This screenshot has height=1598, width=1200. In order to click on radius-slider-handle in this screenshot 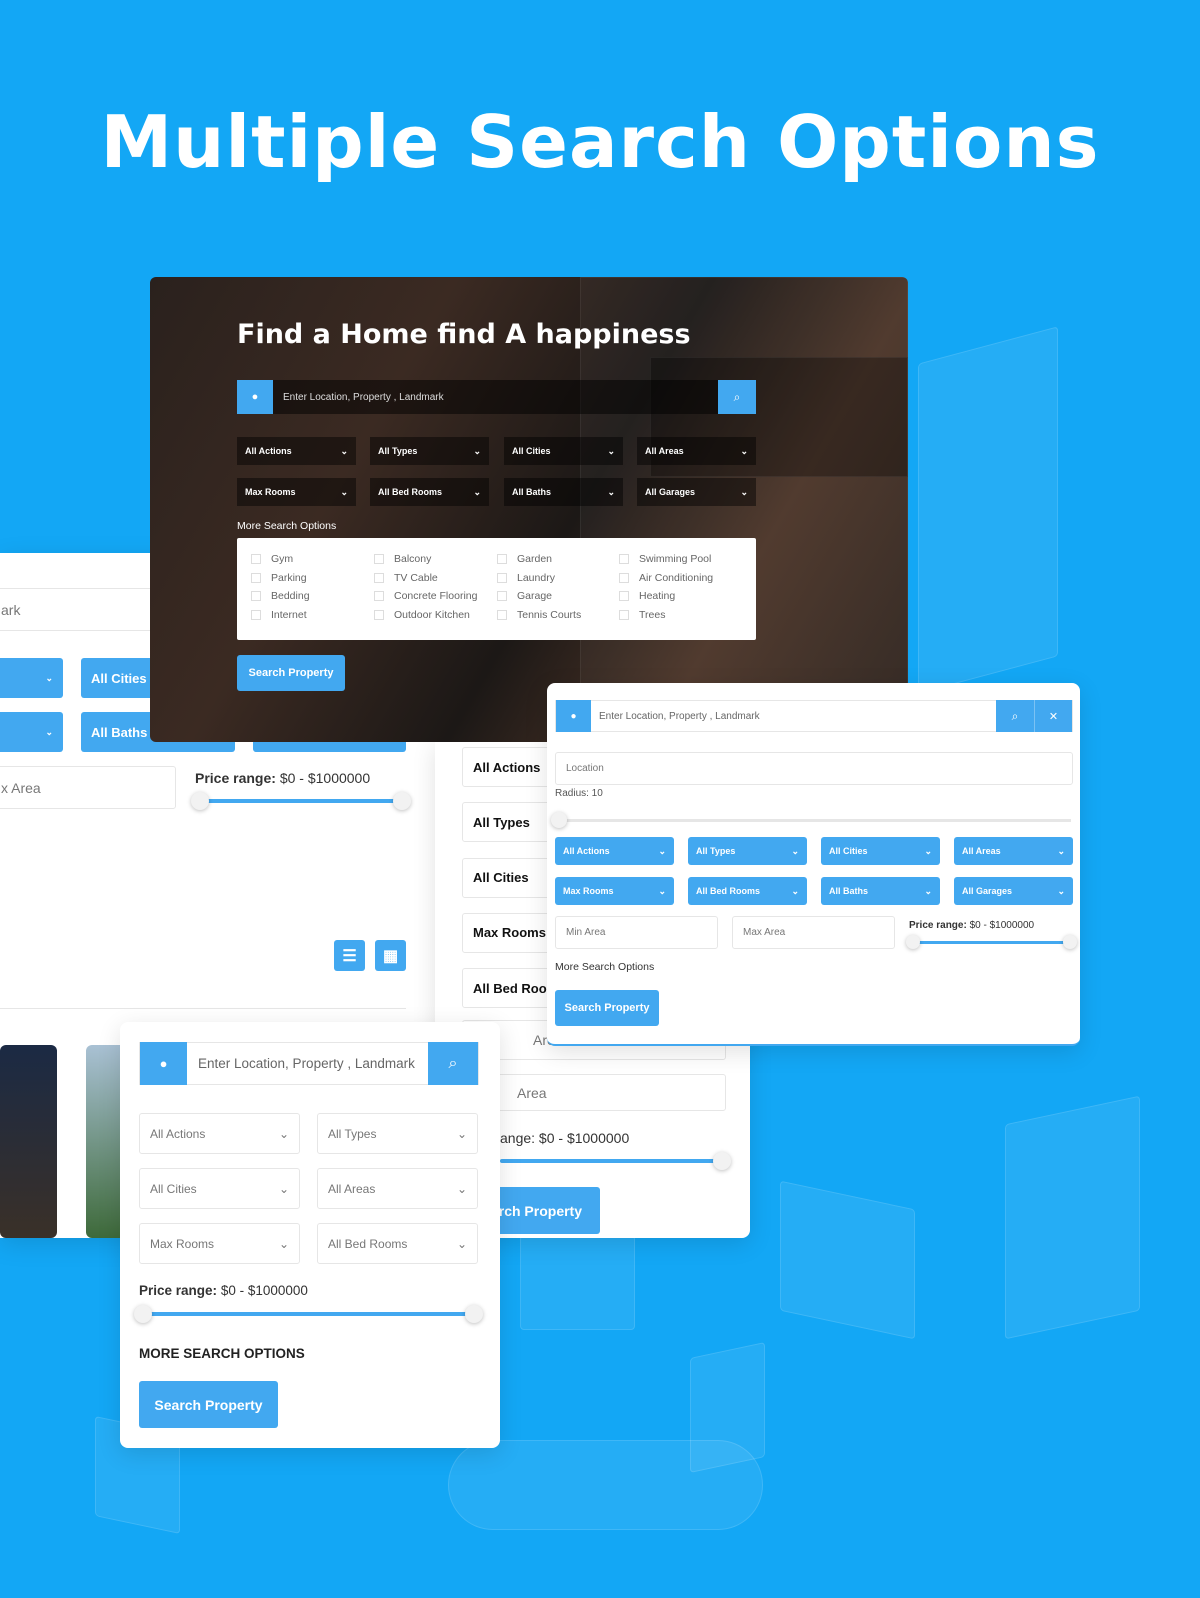, I will do `click(559, 820)`.